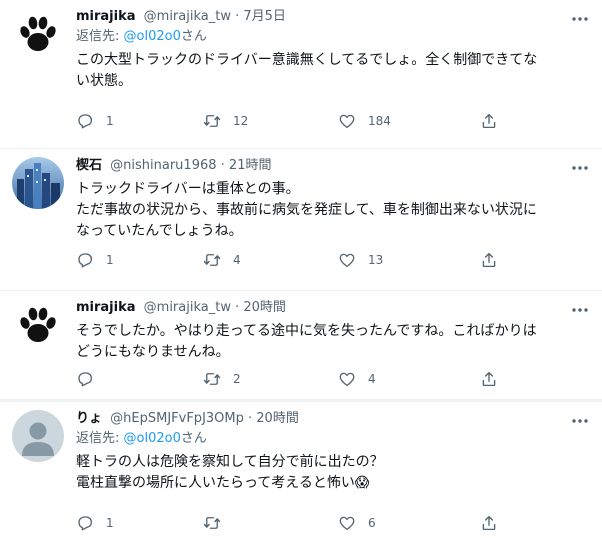 The image size is (602, 538). What do you see at coordinates (364, 121) in the screenshot?
I see `like-button: 184` at bounding box center [364, 121].